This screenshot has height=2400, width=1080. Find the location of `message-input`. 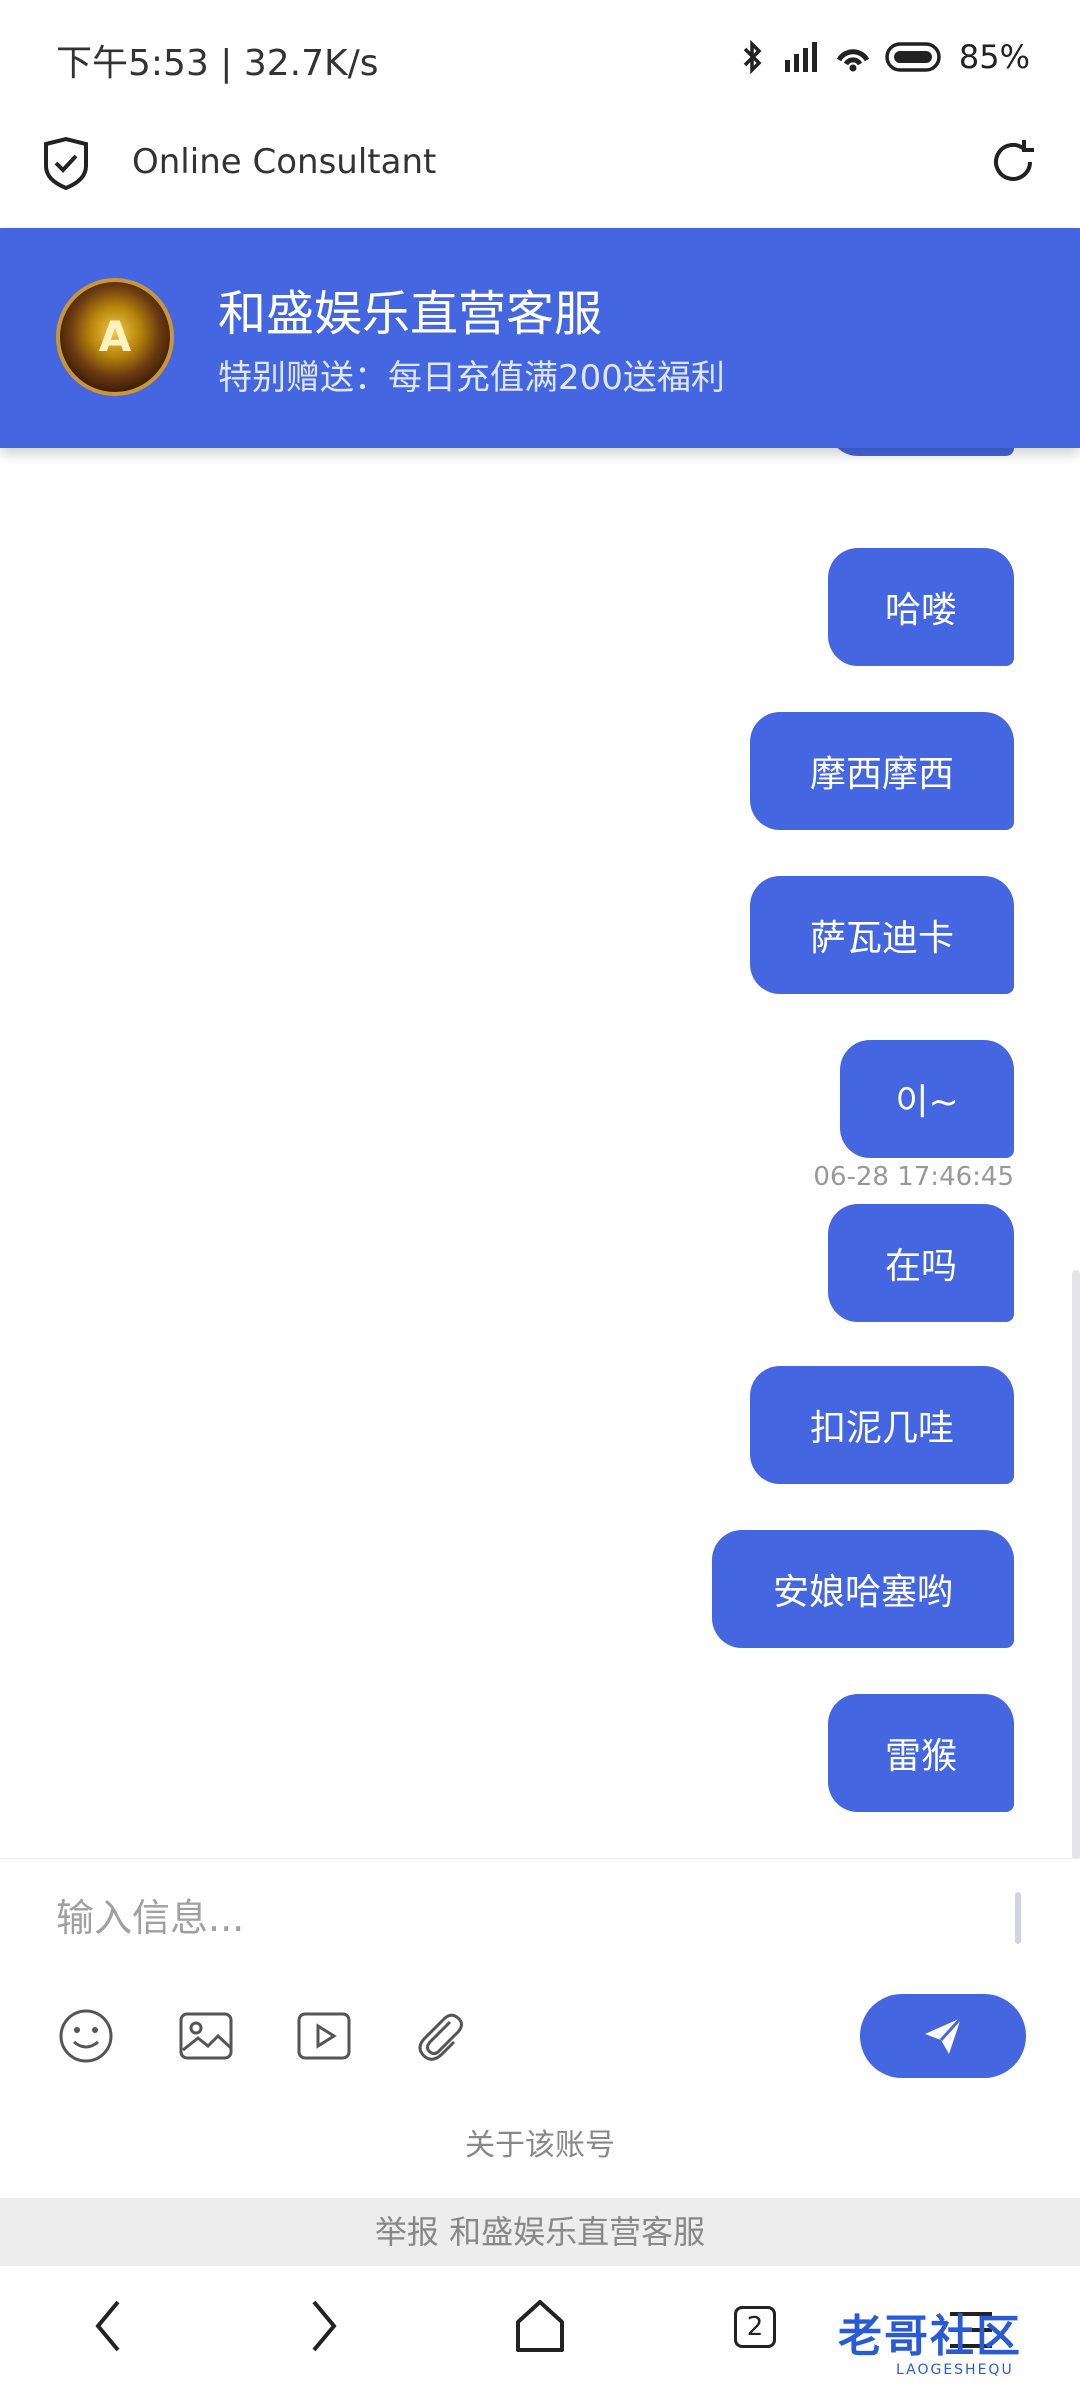

message-input is located at coordinates (526, 1918).